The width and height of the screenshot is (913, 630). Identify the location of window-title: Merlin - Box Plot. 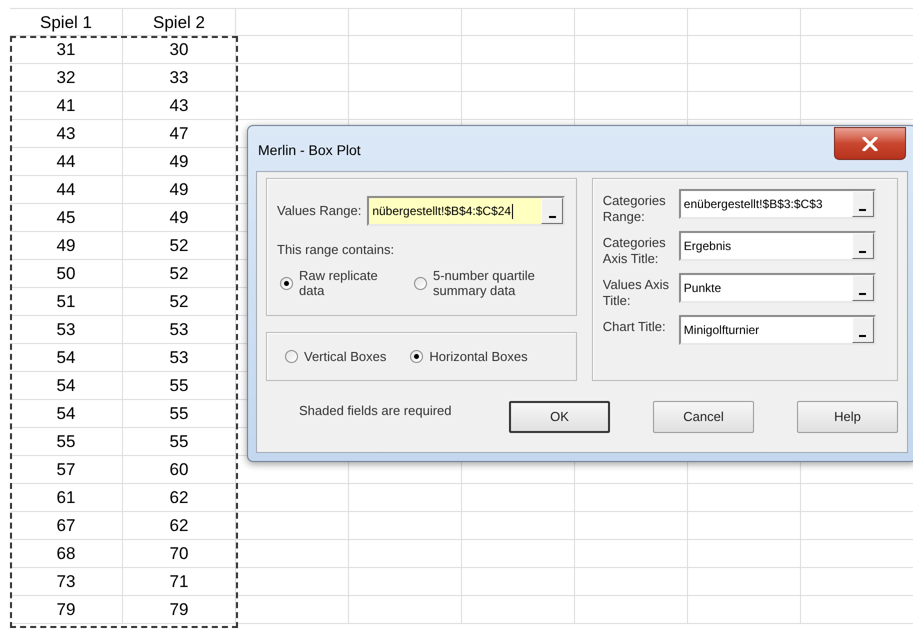
(309, 150).